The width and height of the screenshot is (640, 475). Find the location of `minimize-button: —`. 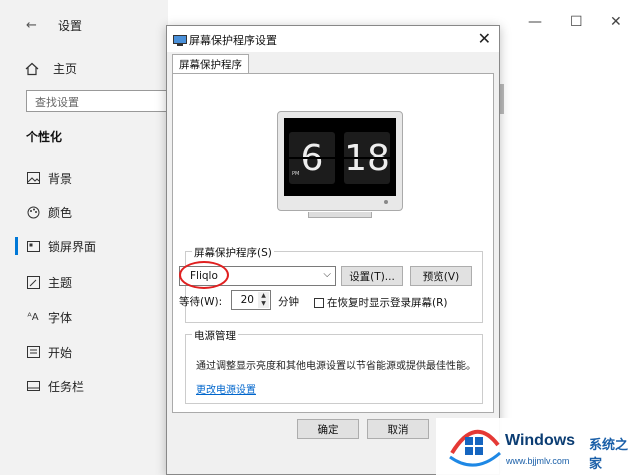

minimize-button: — is located at coordinates (535, 22).